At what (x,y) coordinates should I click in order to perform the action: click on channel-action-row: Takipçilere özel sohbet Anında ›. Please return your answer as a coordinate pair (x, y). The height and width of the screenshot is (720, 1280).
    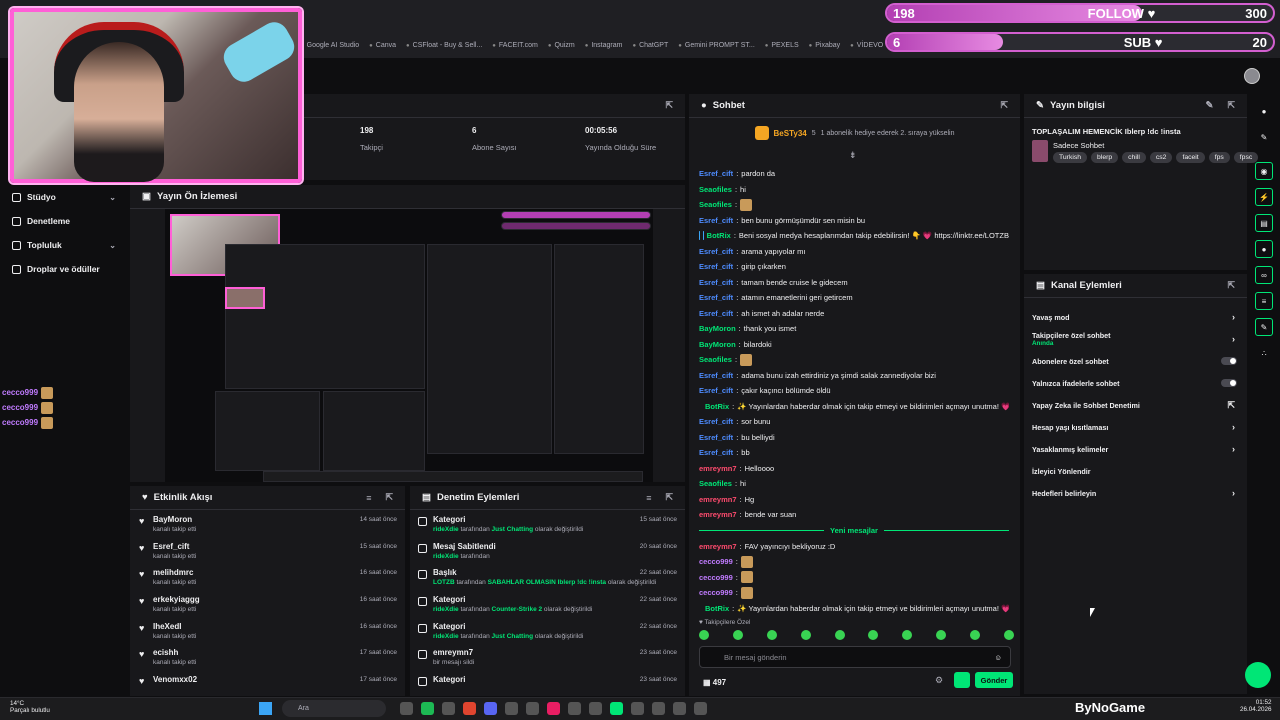
    Looking at the image, I should click on (1135, 339).